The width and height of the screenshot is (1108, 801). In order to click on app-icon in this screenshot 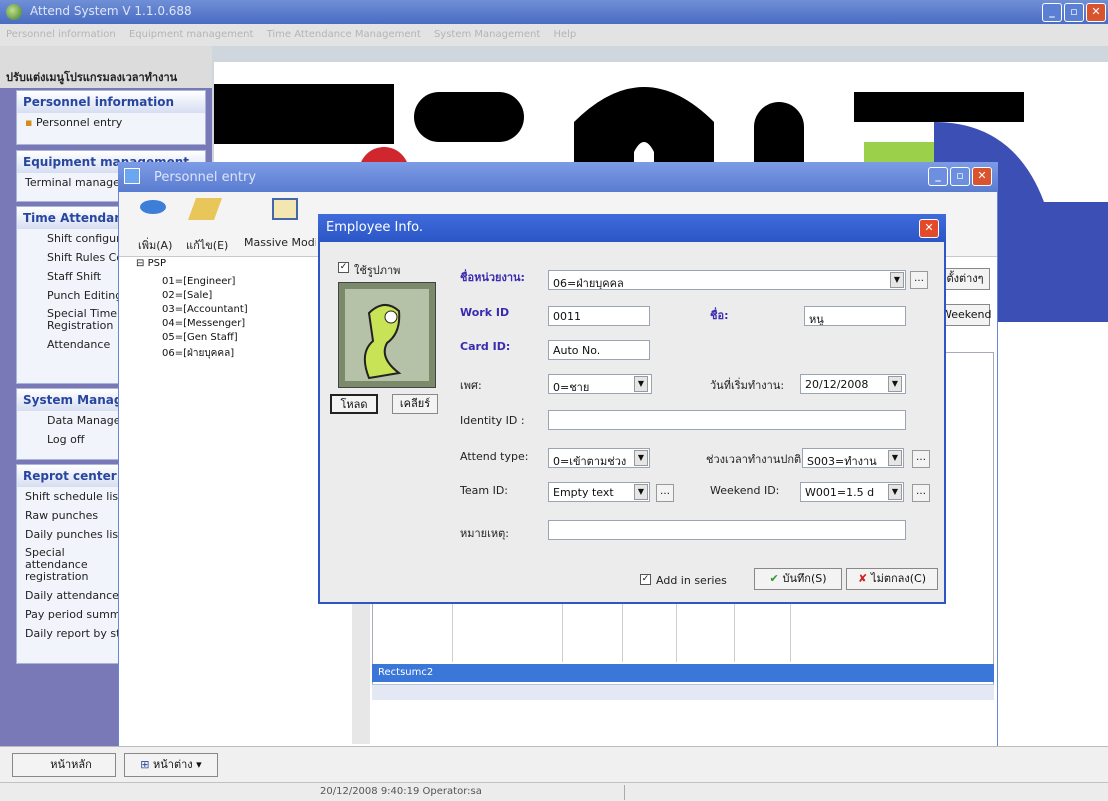, I will do `click(14, 12)`.